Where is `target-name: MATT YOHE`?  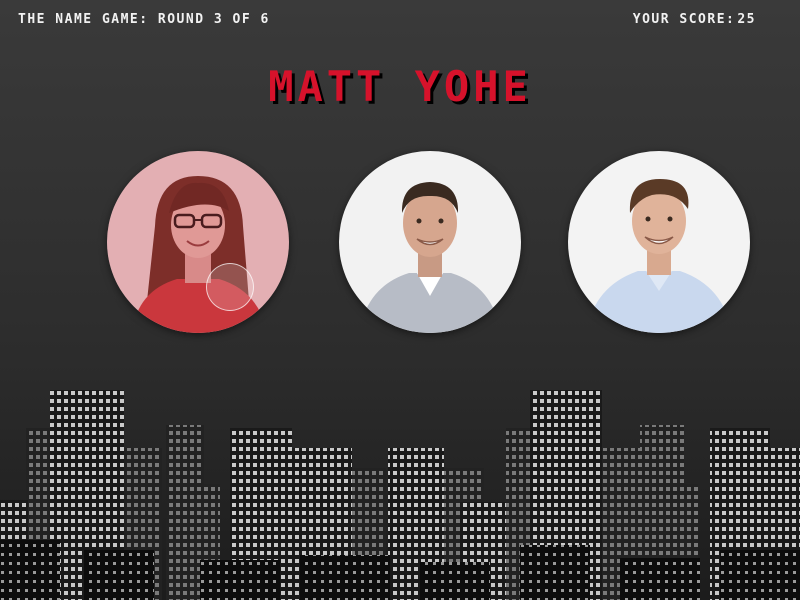 target-name: MATT YOHE is located at coordinates (400, 86).